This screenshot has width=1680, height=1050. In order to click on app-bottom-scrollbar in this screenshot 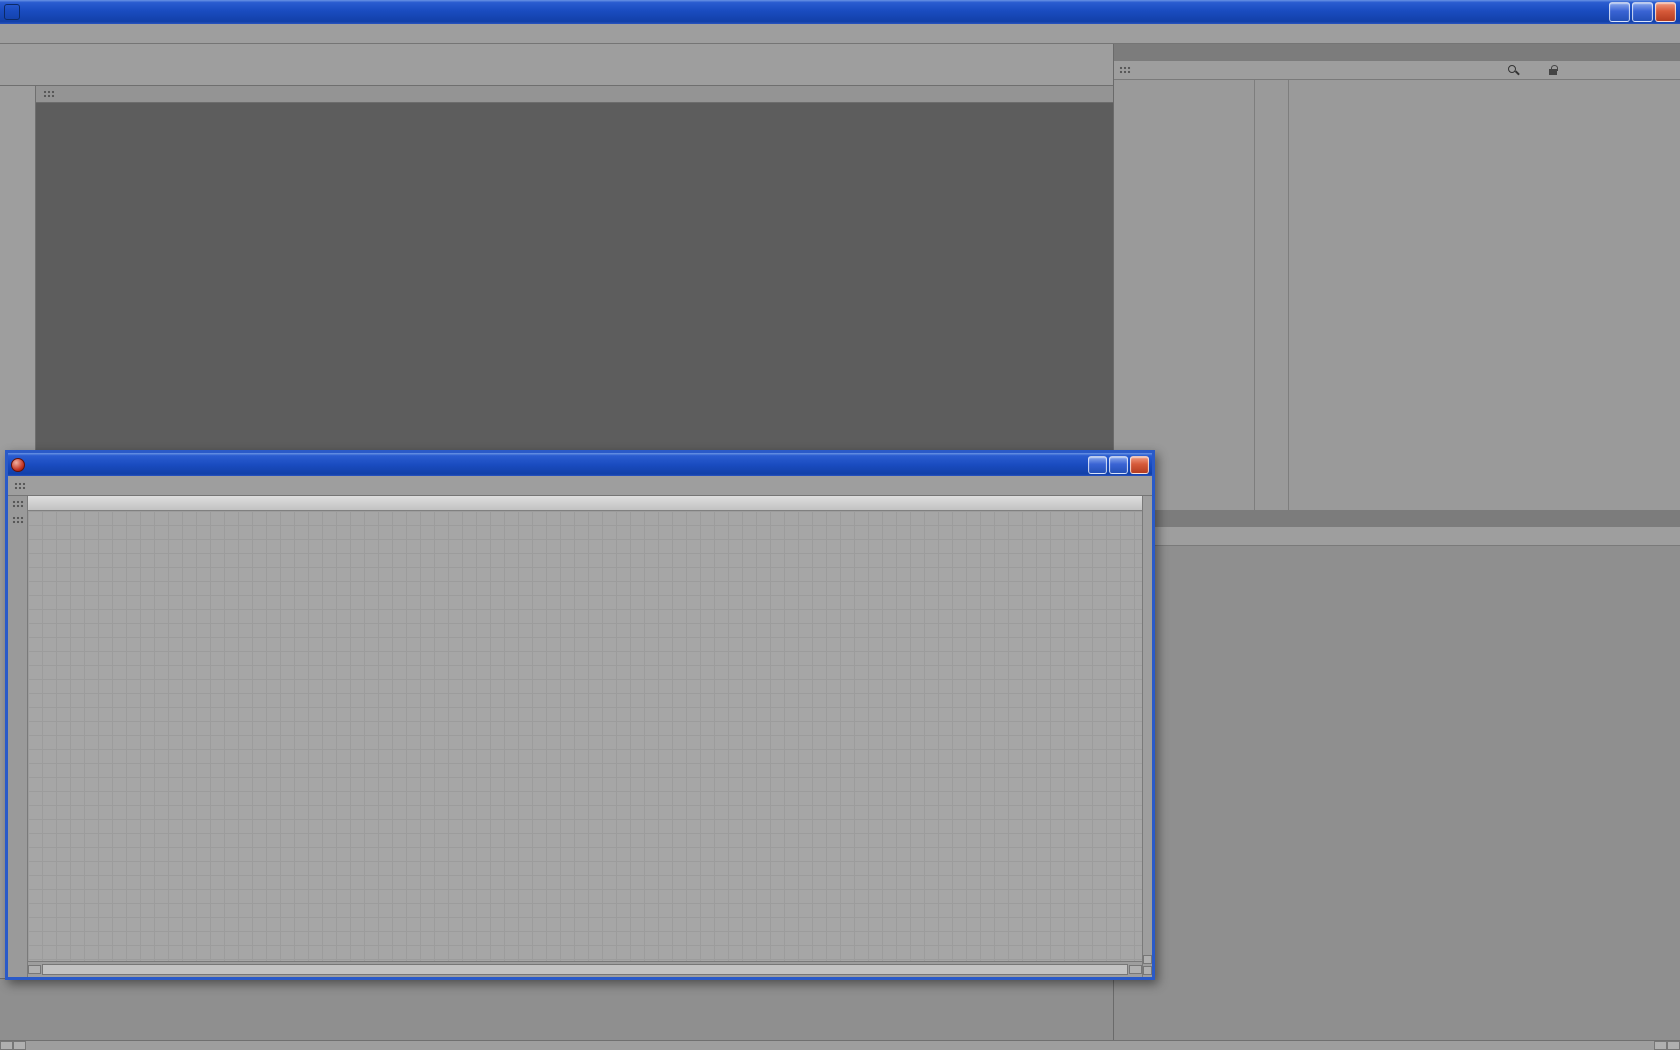, I will do `click(840, 1045)`.